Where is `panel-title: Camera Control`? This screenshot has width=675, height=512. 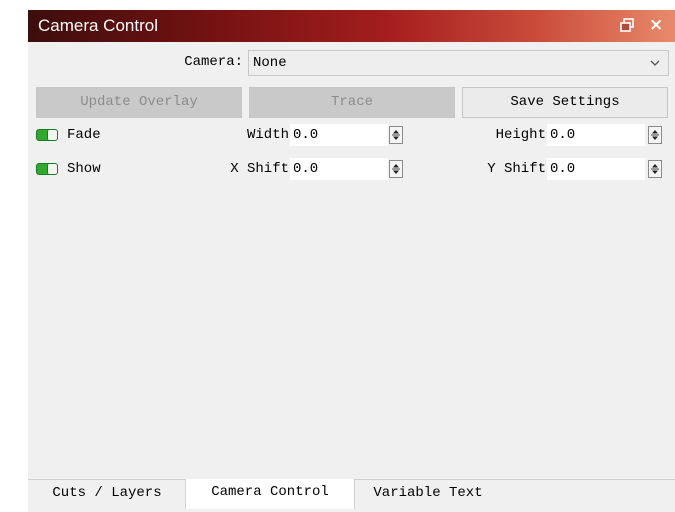
panel-title: Camera Control is located at coordinates (98, 25).